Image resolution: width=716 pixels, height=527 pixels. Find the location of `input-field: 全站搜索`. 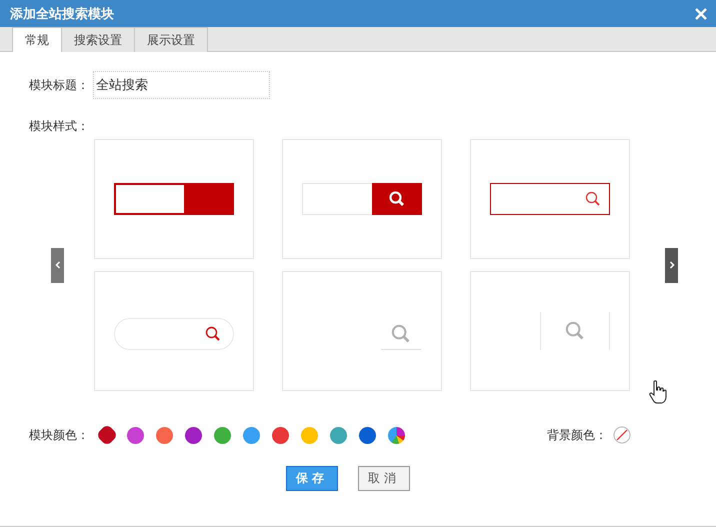

input-field: 全站搜索 is located at coordinates (181, 85).